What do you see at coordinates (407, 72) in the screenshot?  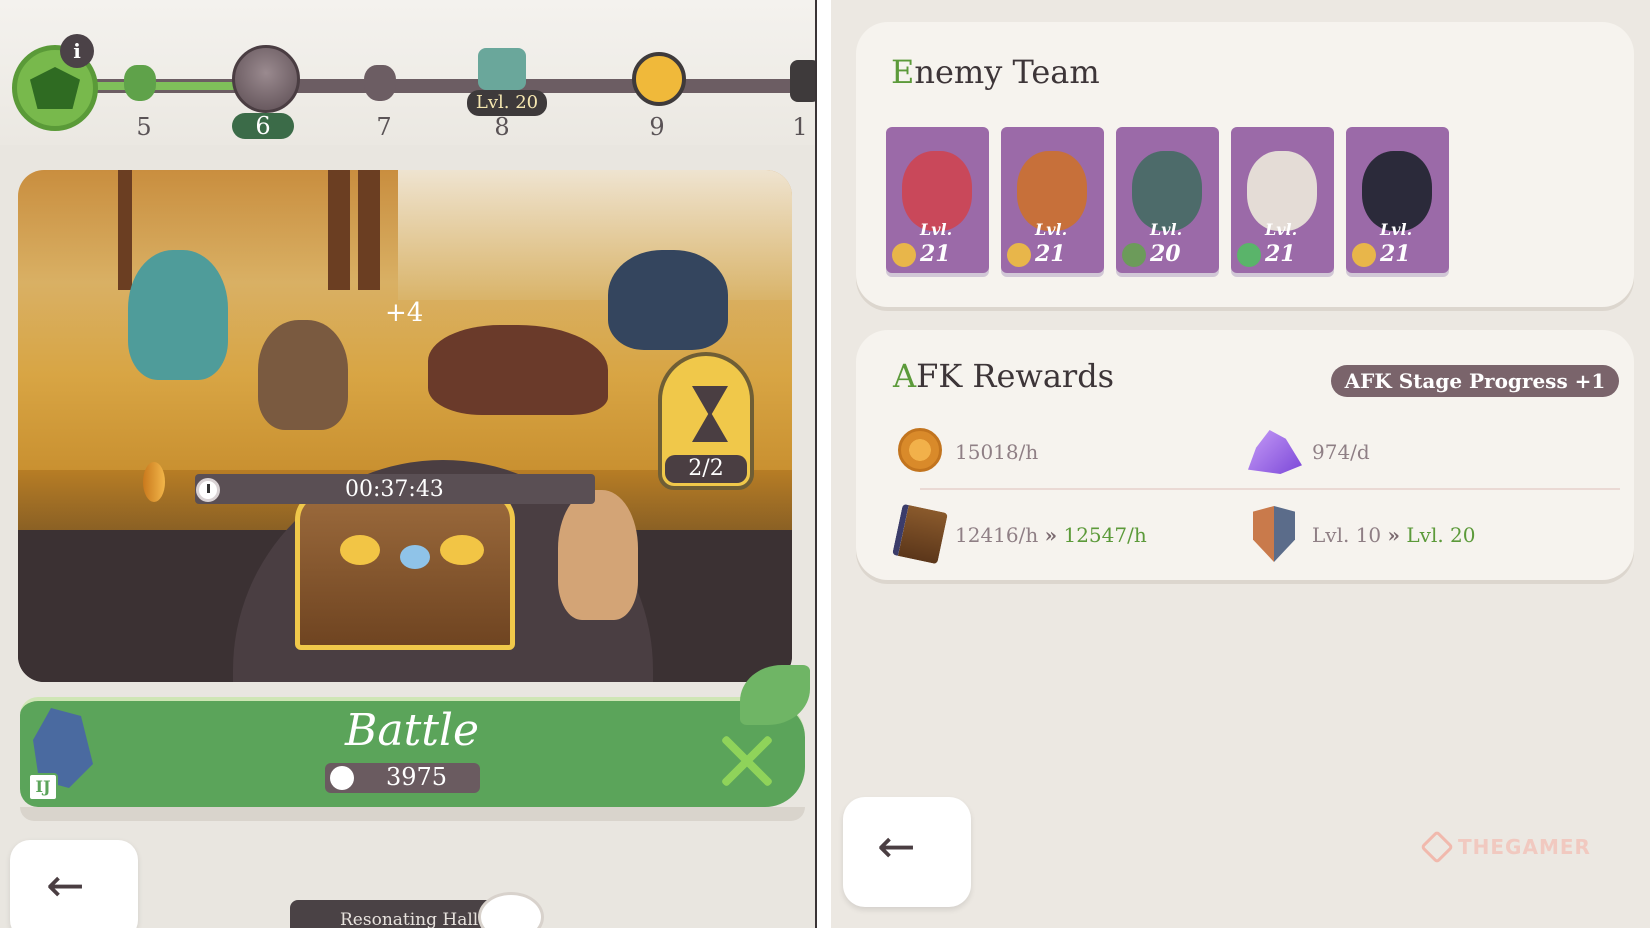 I see `header-band` at bounding box center [407, 72].